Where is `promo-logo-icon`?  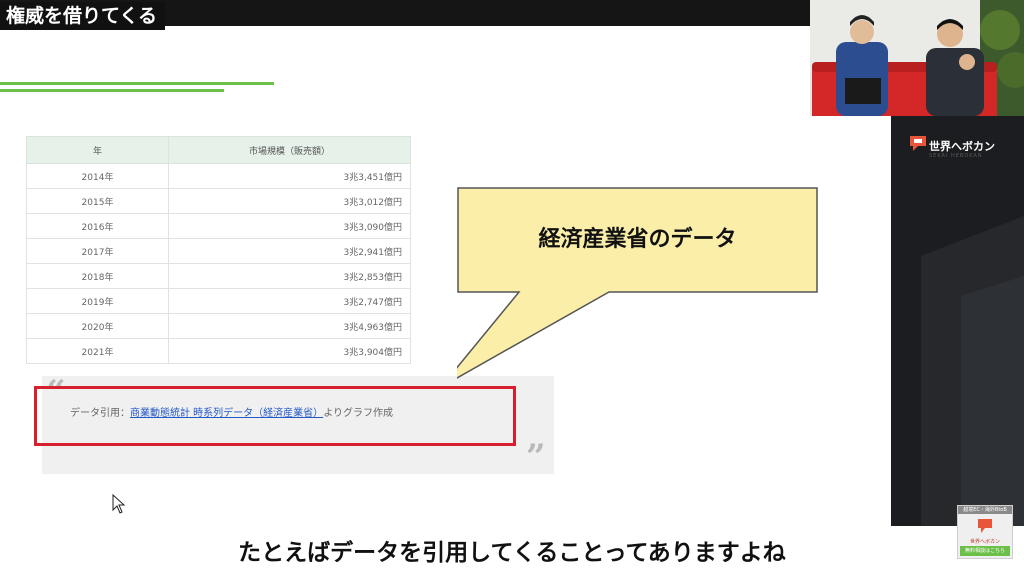 promo-logo-icon is located at coordinates (985, 526).